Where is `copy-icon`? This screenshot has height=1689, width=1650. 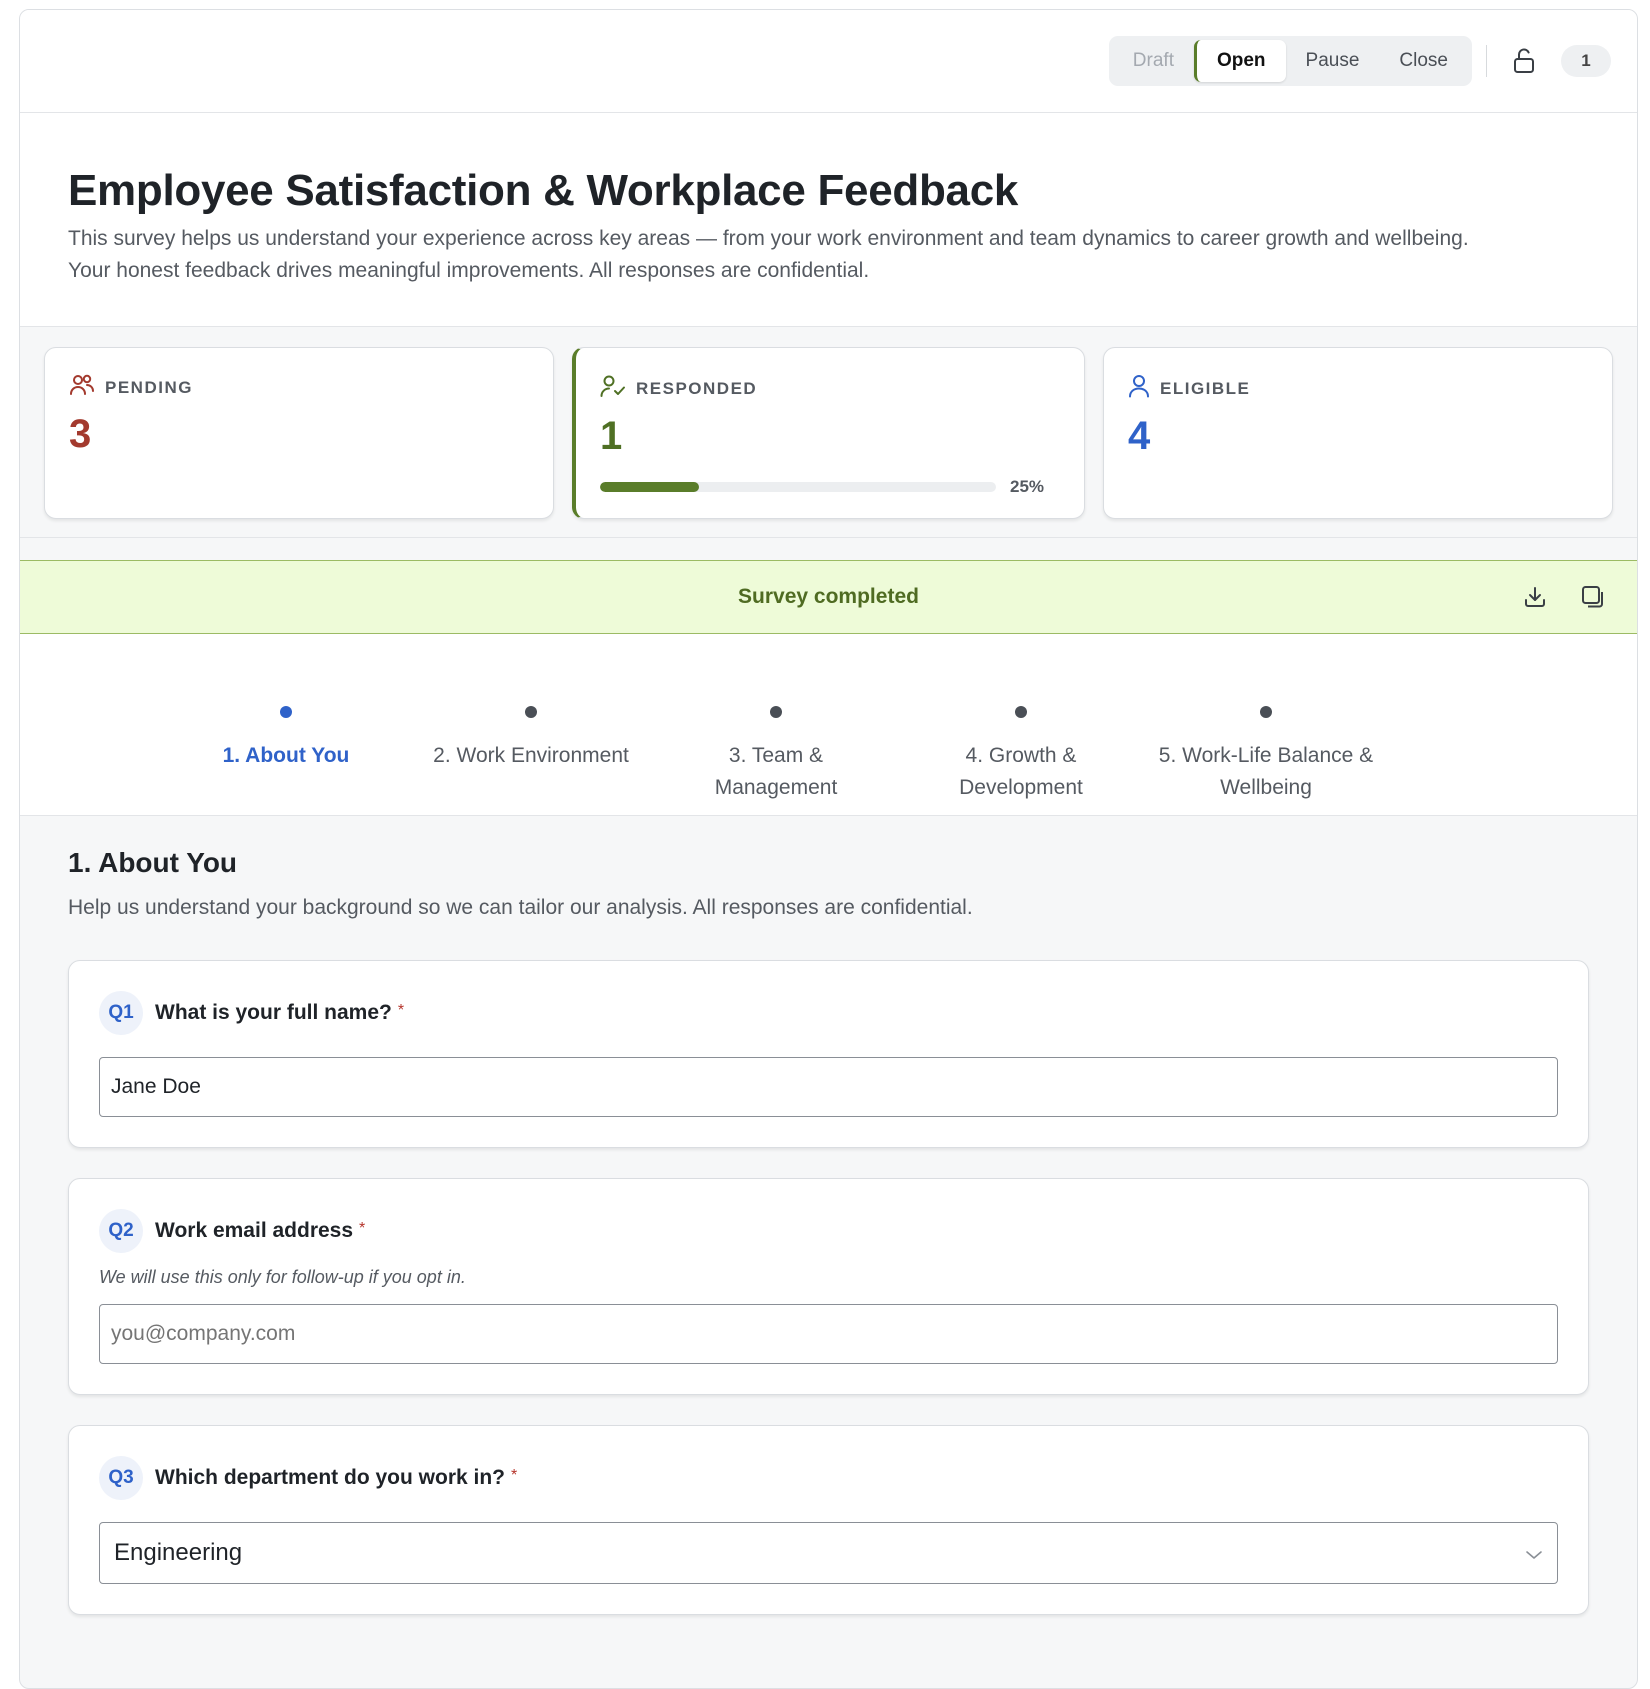 copy-icon is located at coordinates (1593, 597).